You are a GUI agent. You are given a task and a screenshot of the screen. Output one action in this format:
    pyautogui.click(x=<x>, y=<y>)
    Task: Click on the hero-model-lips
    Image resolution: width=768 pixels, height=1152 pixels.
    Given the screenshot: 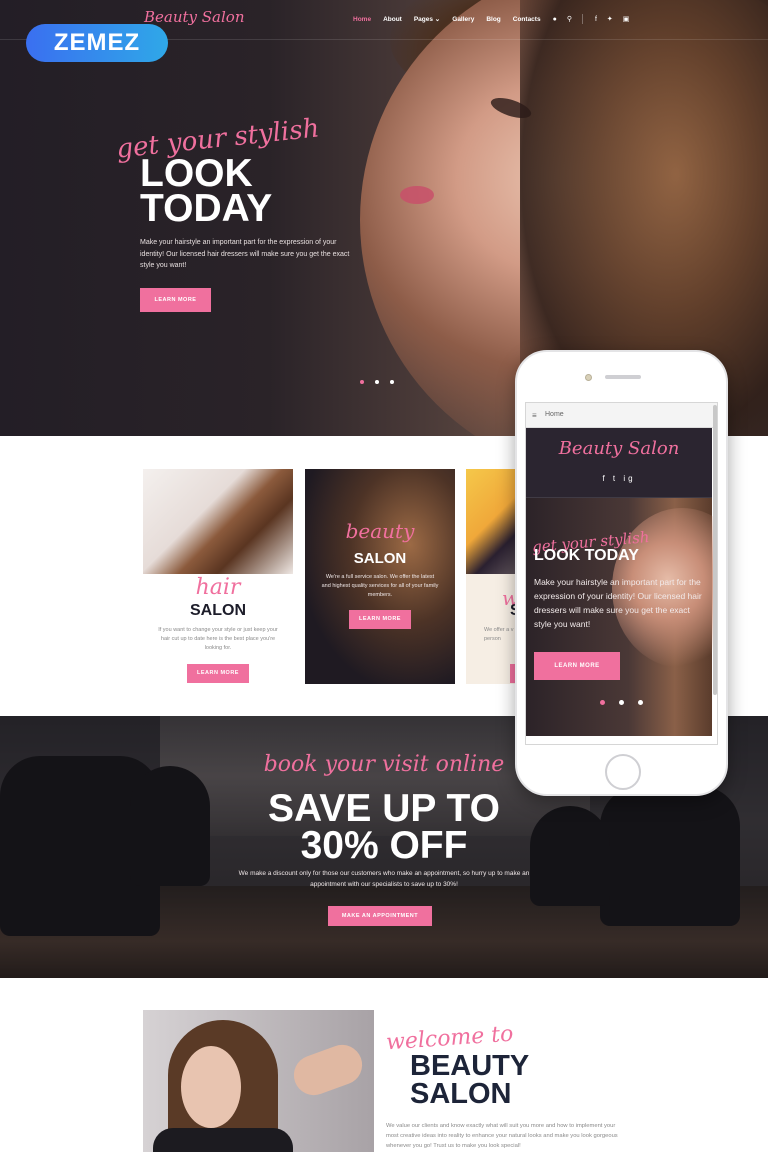 What is the action you would take?
    pyautogui.click(x=417, y=195)
    